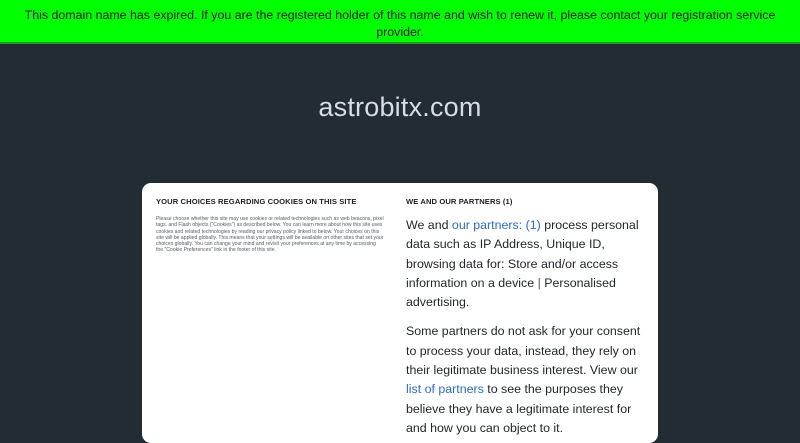 The image size is (800, 443). Describe the element at coordinates (429, 225) in the screenshot. I see `partners-p1-prefix: We and` at that location.